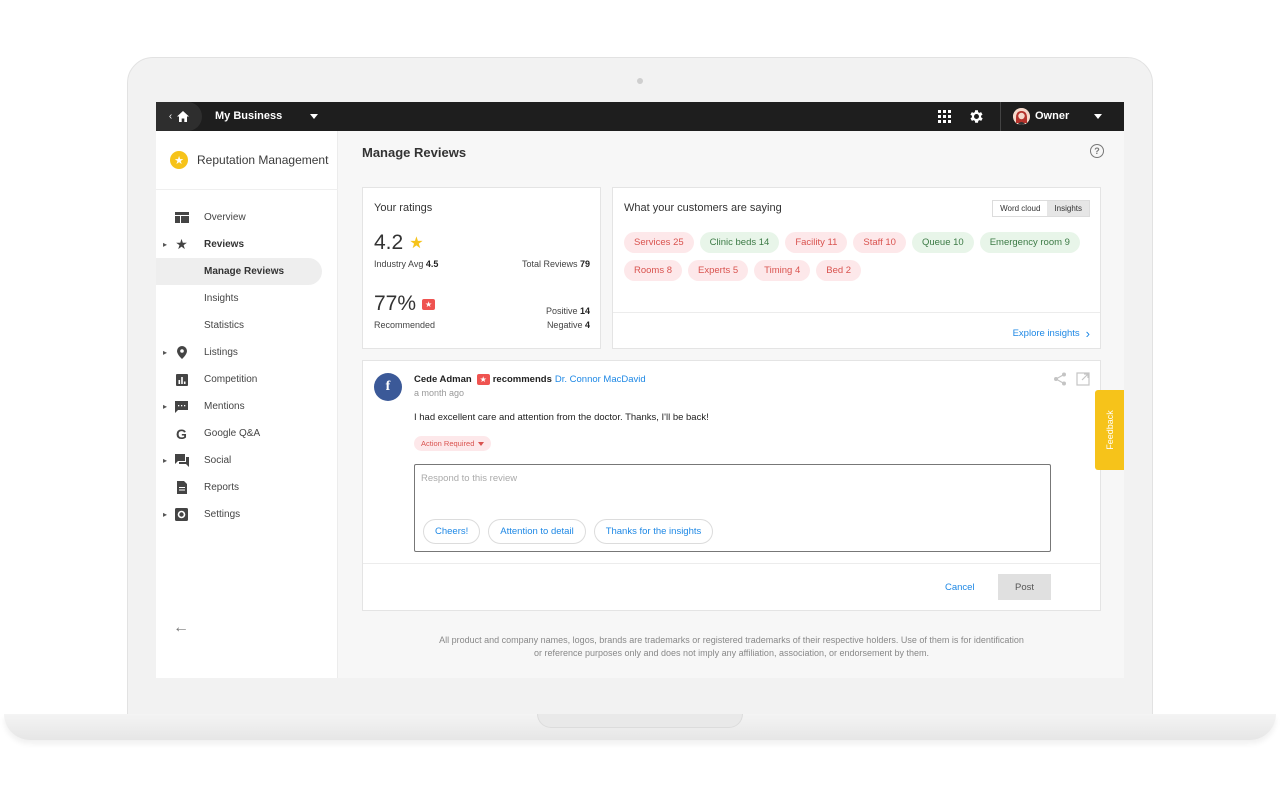  What do you see at coordinates (944, 116) in the screenshot?
I see `apps-grid-icon` at bounding box center [944, 116].